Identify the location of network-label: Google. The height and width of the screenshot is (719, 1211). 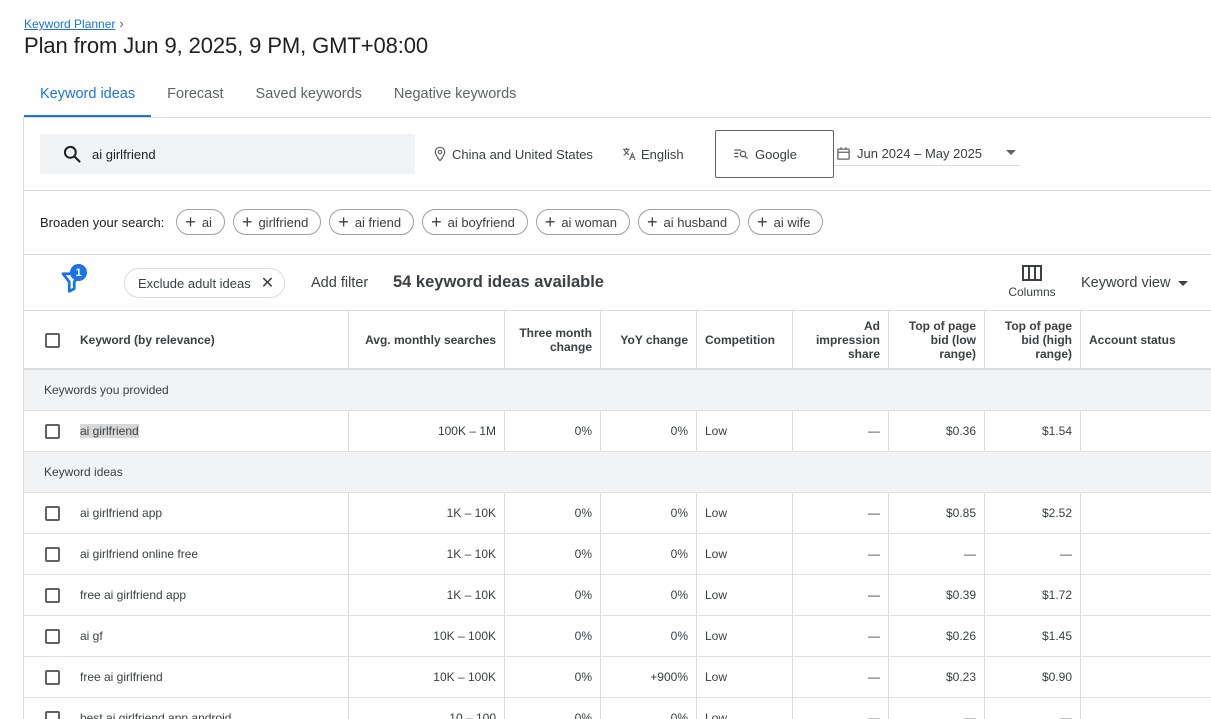
(776, 154).